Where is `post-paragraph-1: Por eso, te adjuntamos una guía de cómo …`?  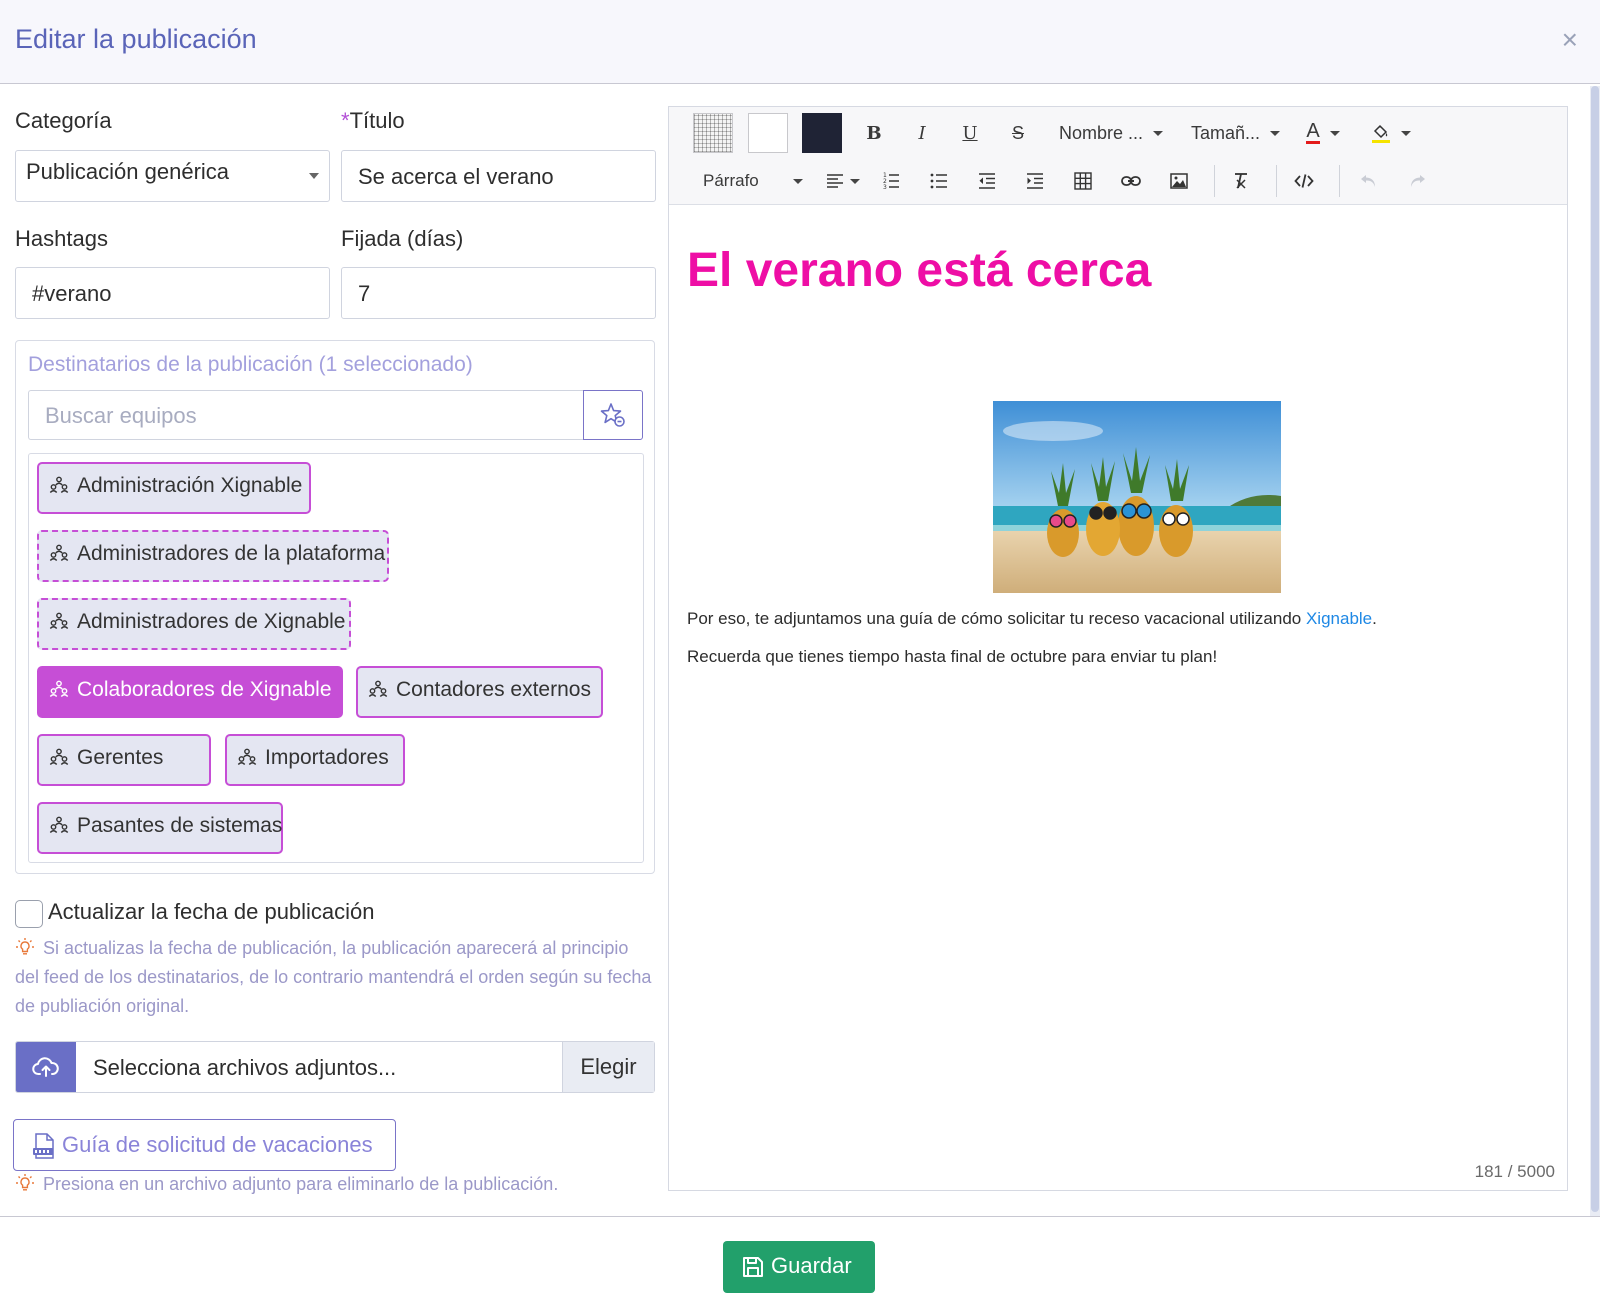 post-paragraph-1: Por eso, te adjuntamos una guía de cómo … is located at coordinates (1032, 619).